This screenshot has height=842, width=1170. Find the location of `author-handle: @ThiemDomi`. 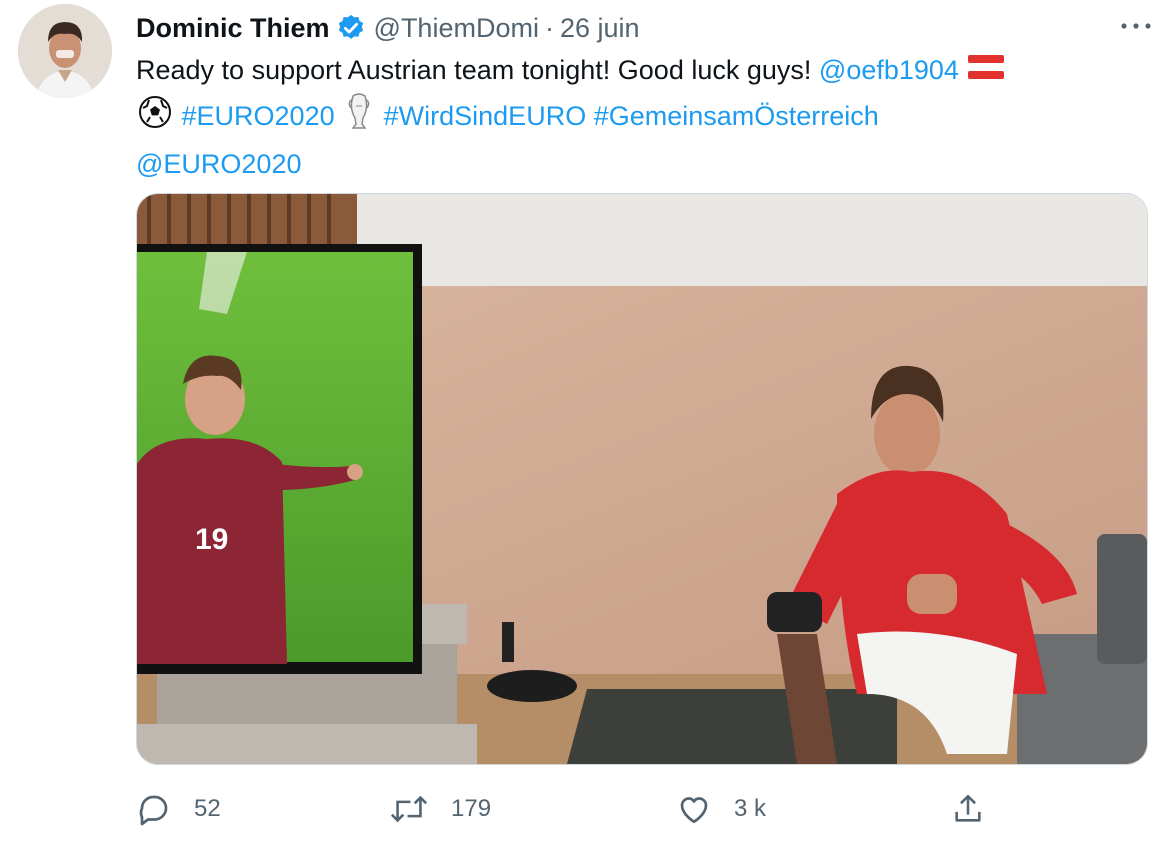

author-handle: @ThiemDomi is located at coordinates (456, 28).